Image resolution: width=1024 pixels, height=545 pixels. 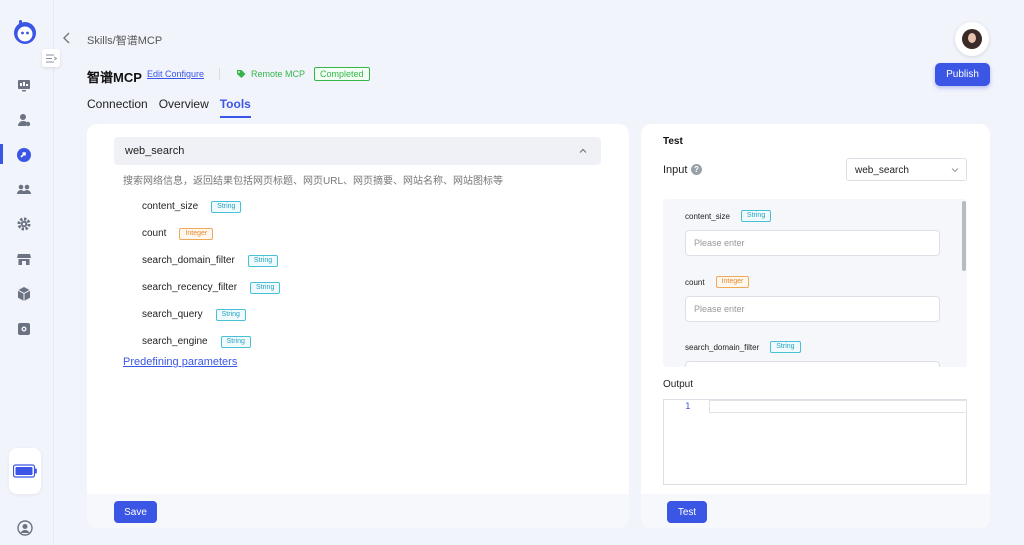 I want to click on avatar-image, so click(x=972, y=39).